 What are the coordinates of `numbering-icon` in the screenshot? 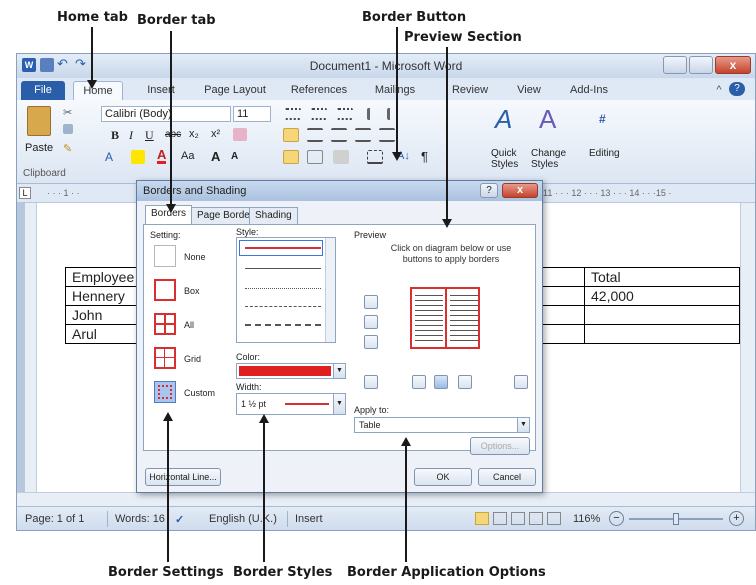 It's located at (319, 114).